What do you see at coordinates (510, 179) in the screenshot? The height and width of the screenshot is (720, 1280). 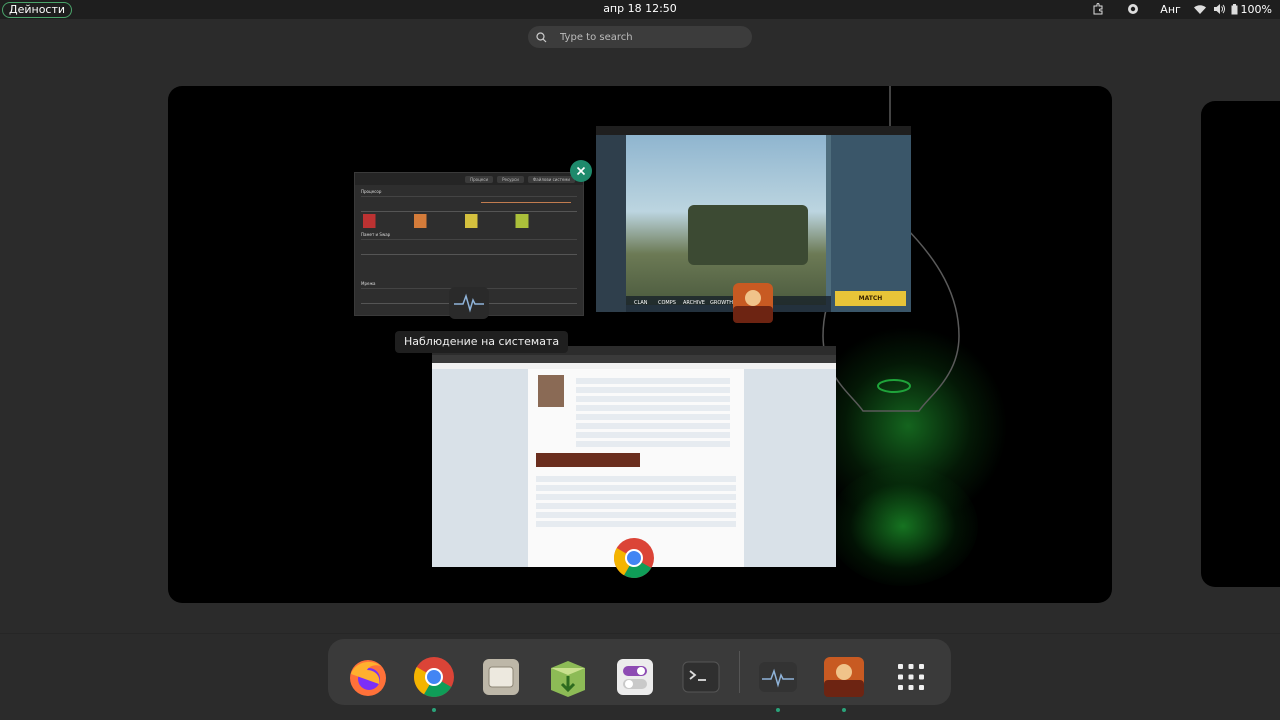 I see `sysmon-tab: Ресурси` at bounding box center [510, 179].